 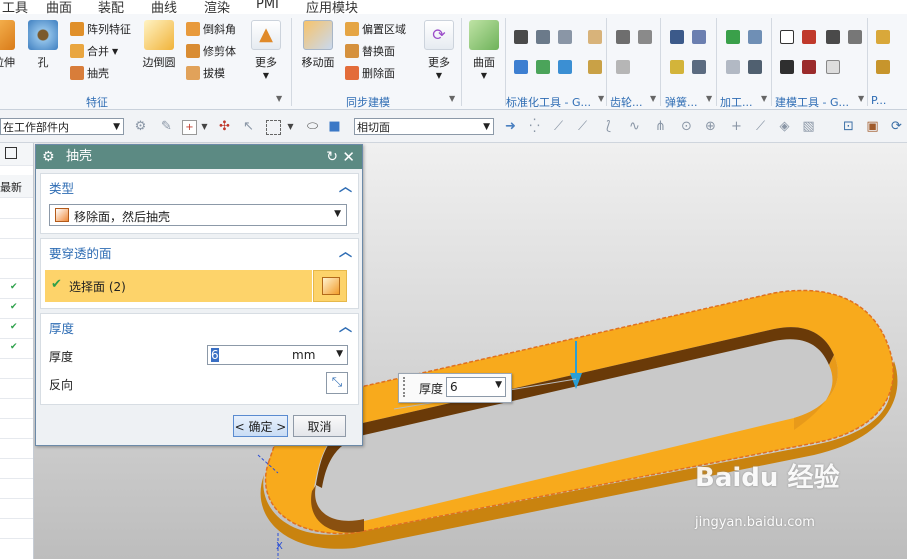 What do you see at coordinates (896, 126) in the screenshot?
I see `rotate-icon: ⟳` at bounding box center [896, 126].